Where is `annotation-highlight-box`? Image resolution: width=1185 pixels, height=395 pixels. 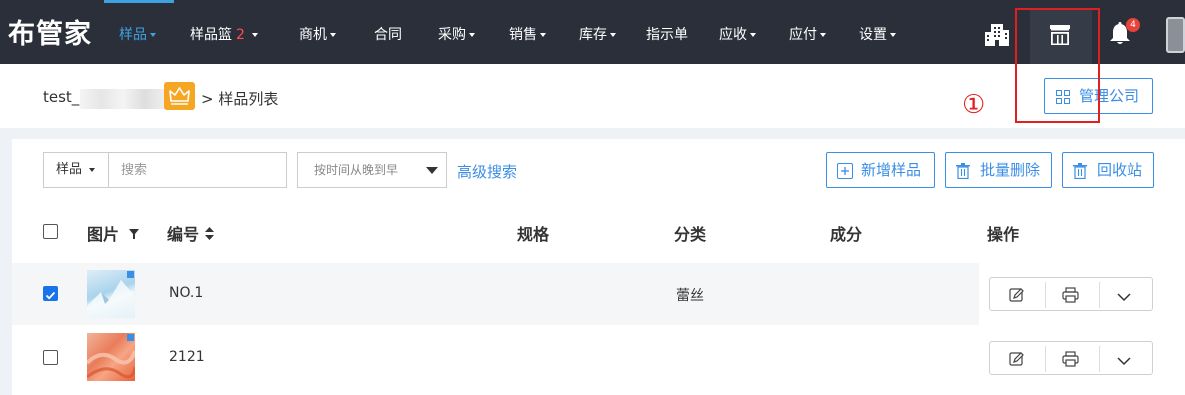 annotation-highlight-box is located at coordinates (1057, 65).